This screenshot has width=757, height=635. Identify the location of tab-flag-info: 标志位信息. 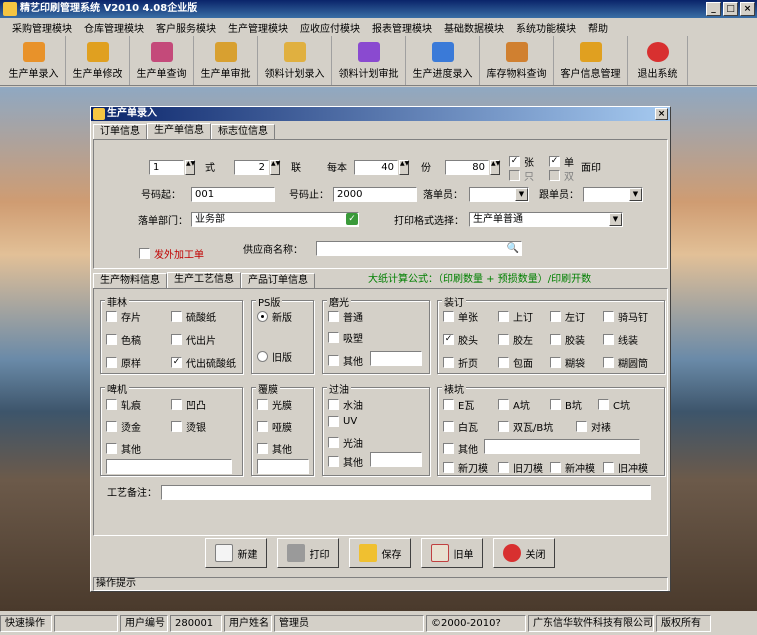
(243, 131).